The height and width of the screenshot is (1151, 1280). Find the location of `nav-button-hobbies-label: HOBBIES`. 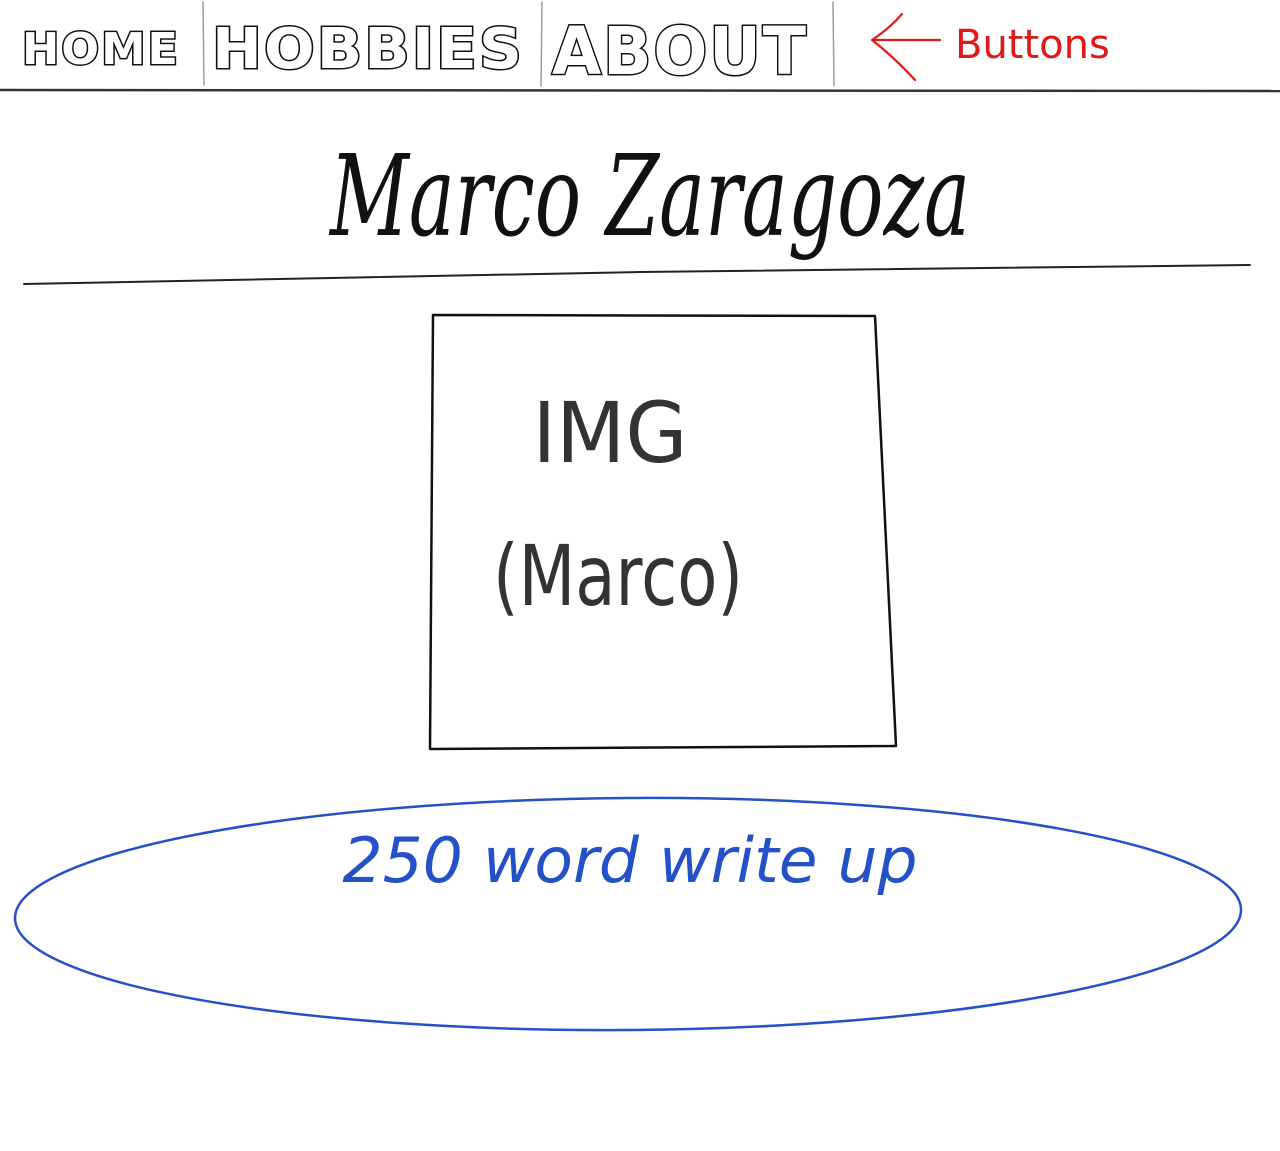

nav-button-hobbies-label: HOBBIES is located at coordinates (368, 49).